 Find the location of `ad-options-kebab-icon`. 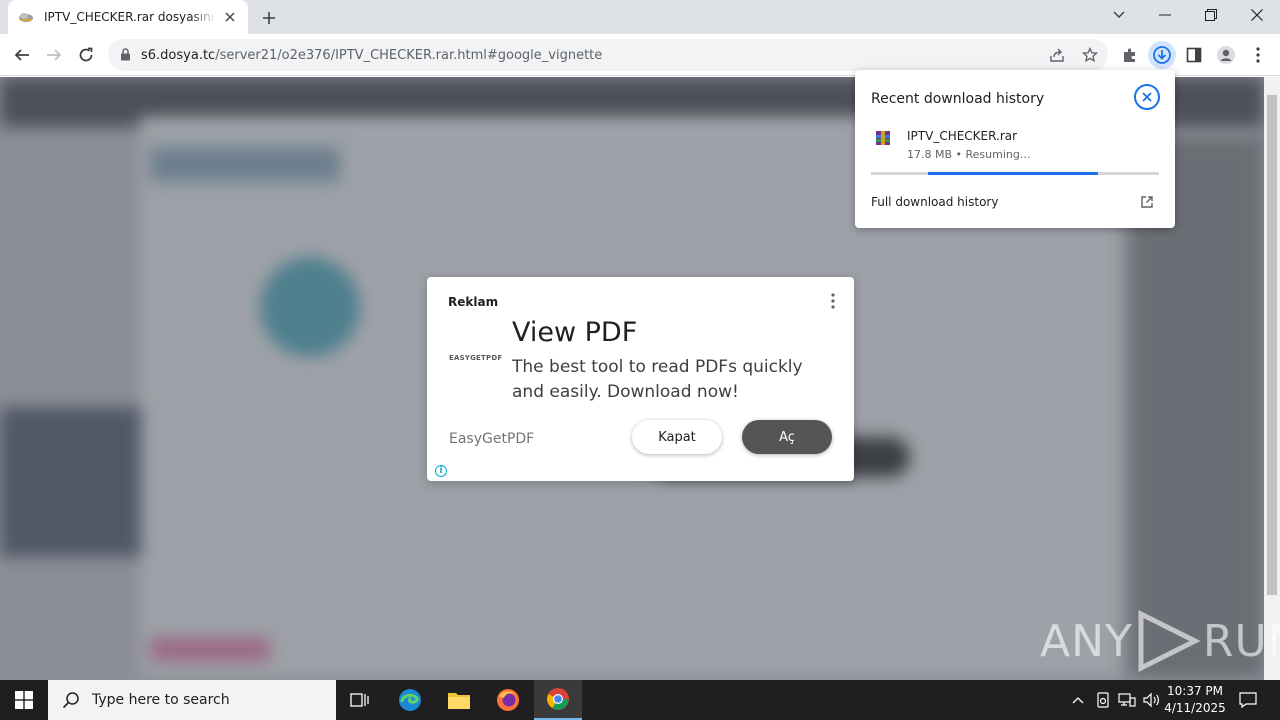

ad-options-kebab-icon is located at coordinates (833, 301).